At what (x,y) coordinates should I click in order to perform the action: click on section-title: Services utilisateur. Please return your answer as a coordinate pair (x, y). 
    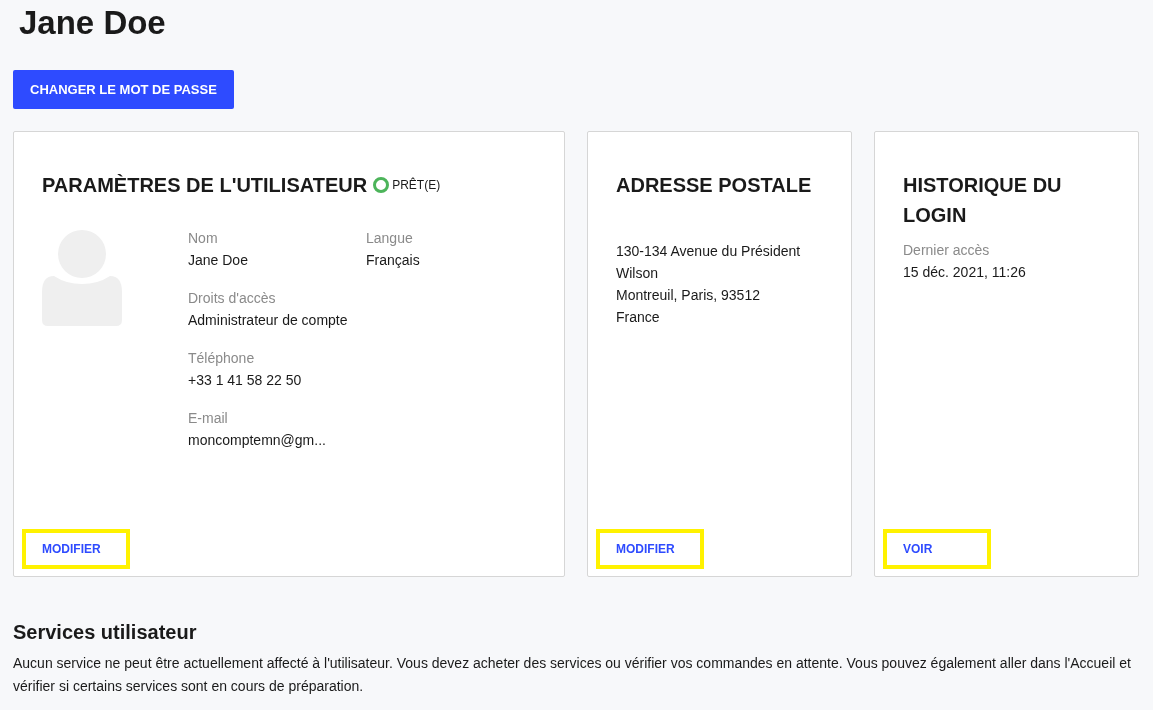
    Looking at the image, I should click on (105, 632).